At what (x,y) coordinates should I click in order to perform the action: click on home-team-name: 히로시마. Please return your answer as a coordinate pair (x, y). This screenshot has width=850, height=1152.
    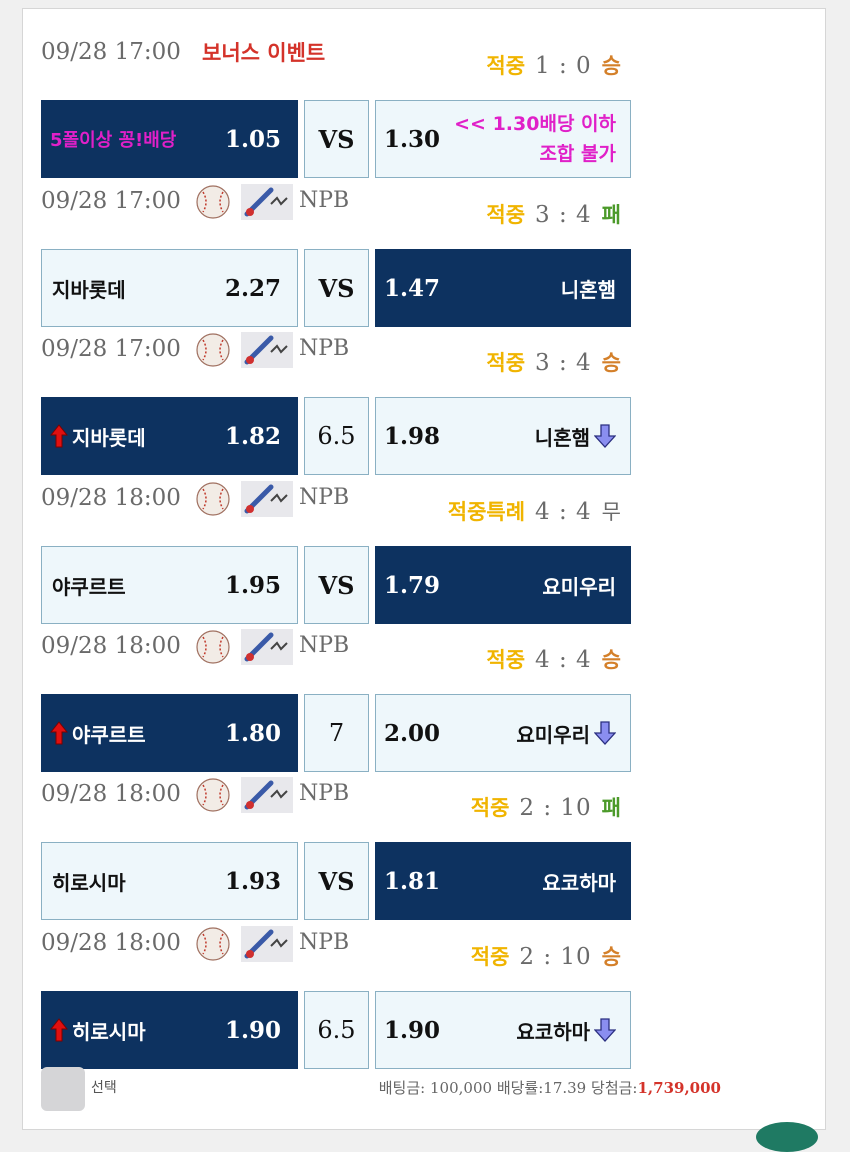
    Looking at the image, I should click on (97, 1030).